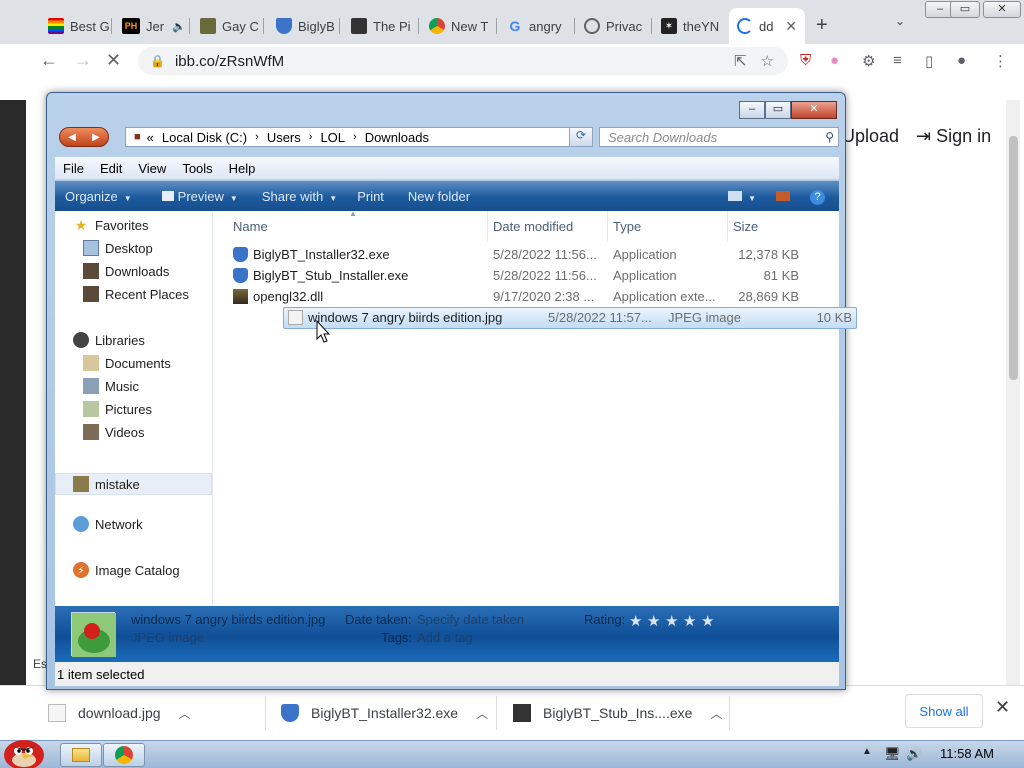 This screenshot has height=768, width=1024. I want to click on close-shelf-icon: ✕, so click(1002, 707).